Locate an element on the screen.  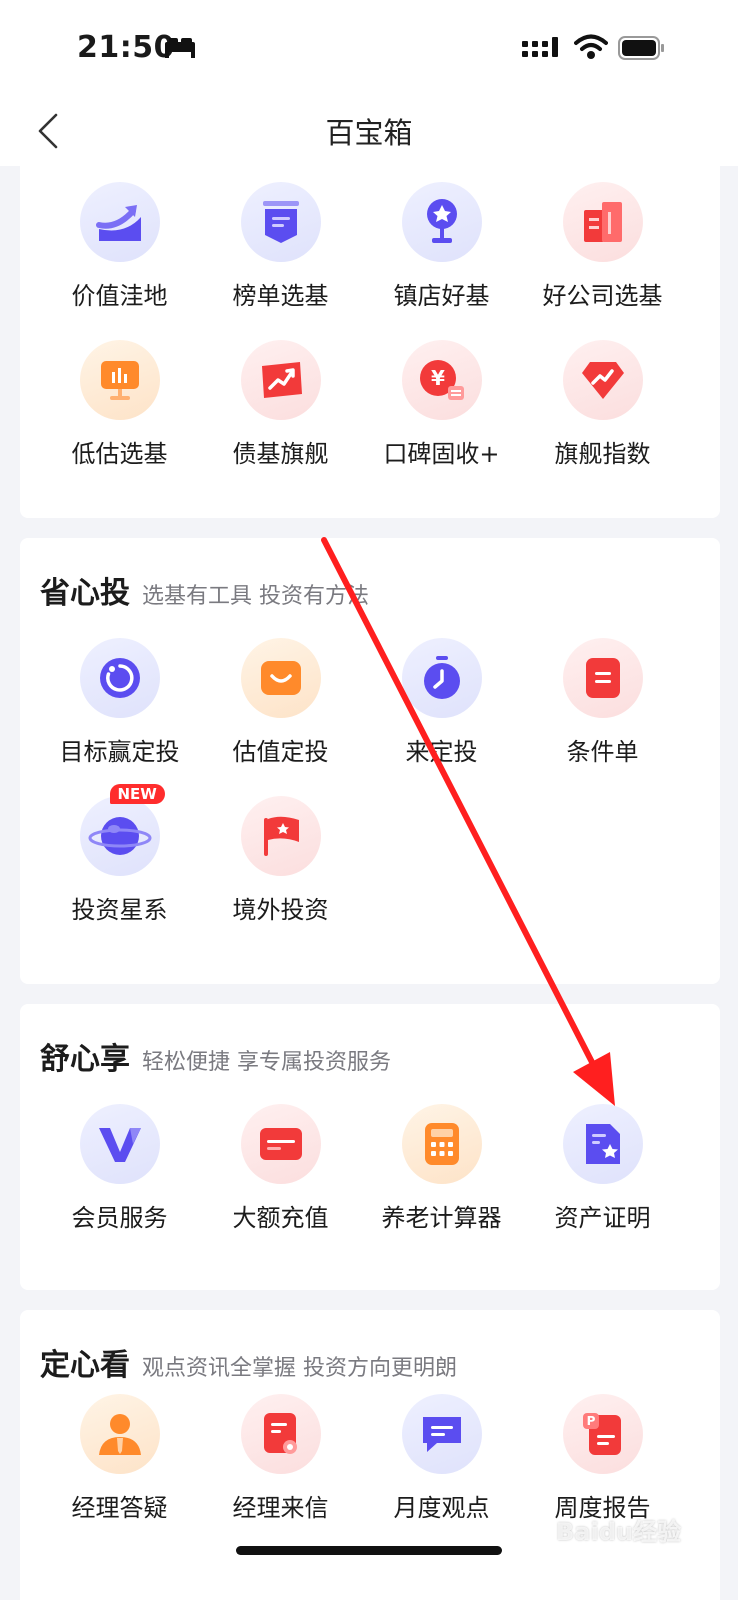
asset-certificate-icon is located at coordinates (602, 1144).